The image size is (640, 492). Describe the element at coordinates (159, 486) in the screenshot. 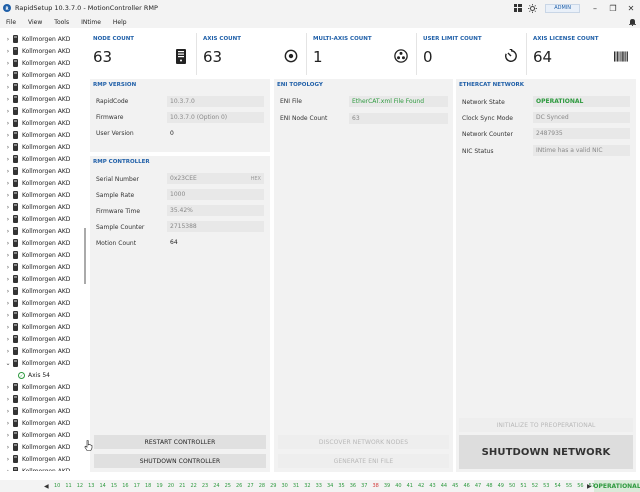

I see `node-status-number: 19` at that location.